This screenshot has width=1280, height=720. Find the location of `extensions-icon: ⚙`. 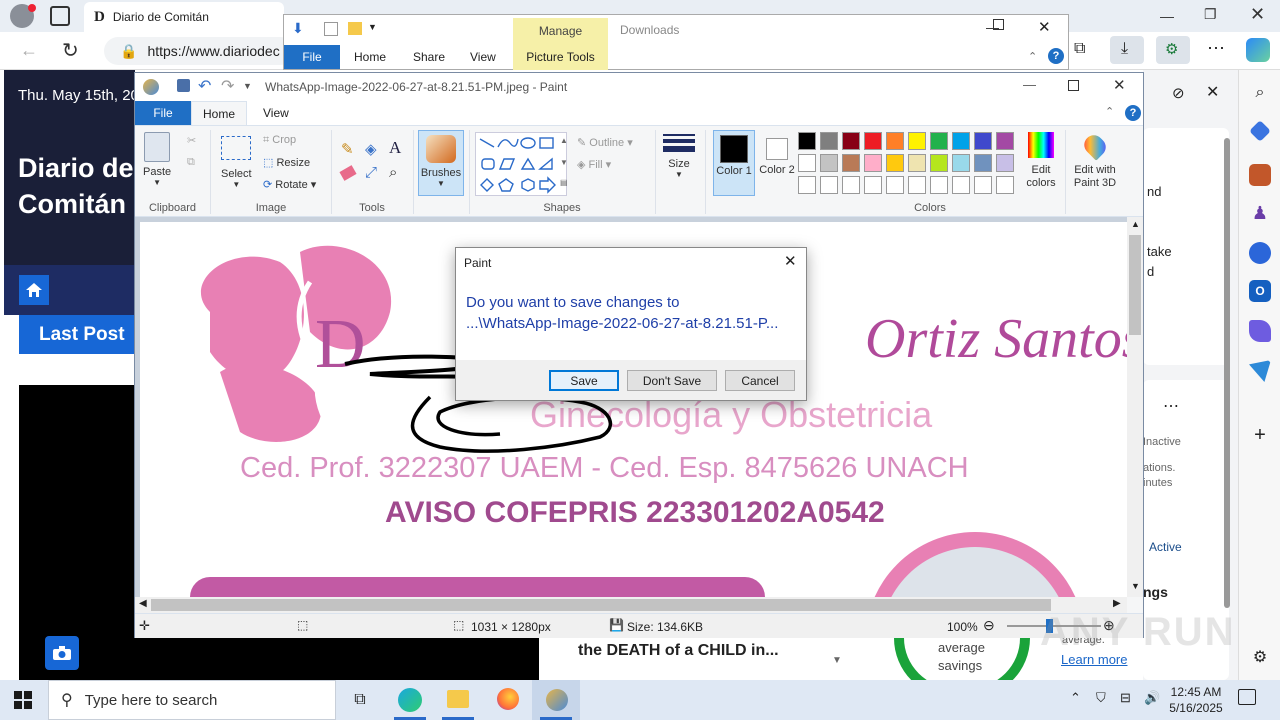

extensions-icon: ⚙ is located at coordinates (1173, 50).